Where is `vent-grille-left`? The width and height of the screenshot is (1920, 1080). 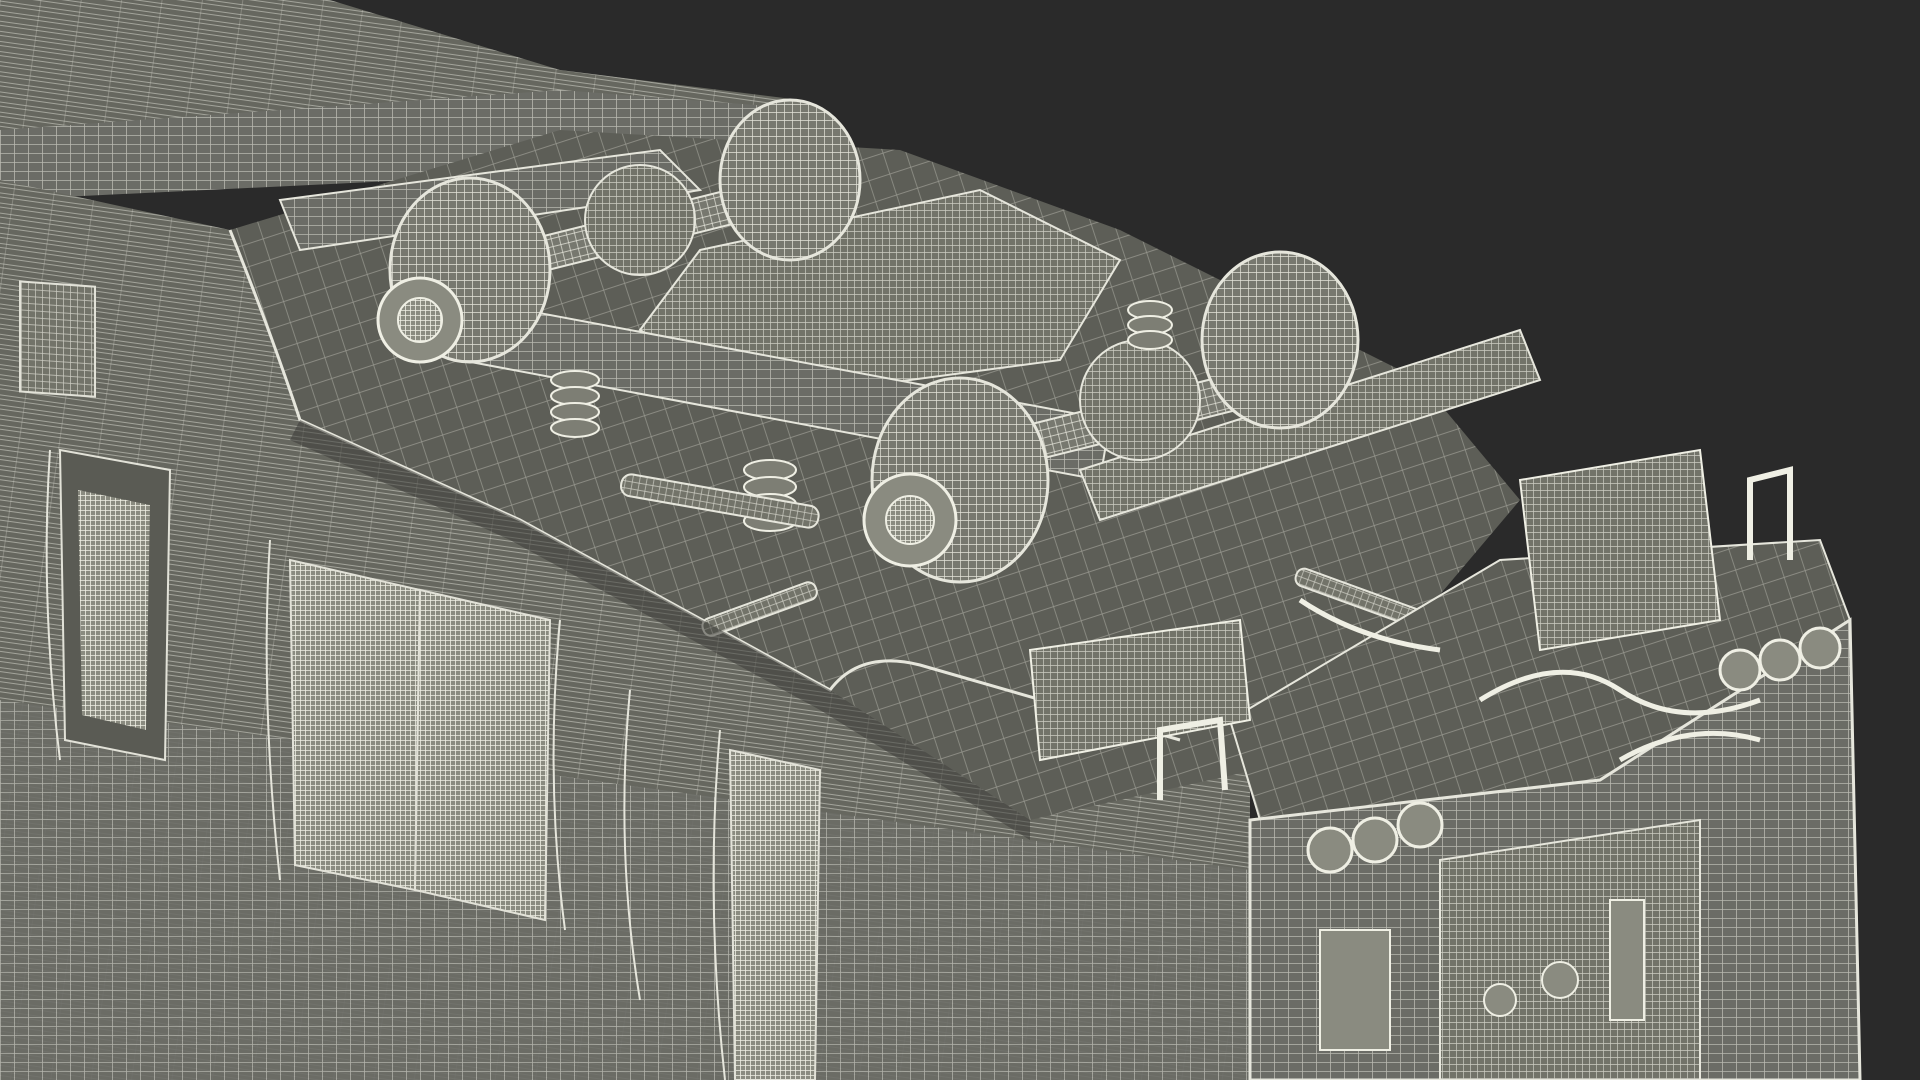
vent-grille-left is located at coordinates (355, 725).